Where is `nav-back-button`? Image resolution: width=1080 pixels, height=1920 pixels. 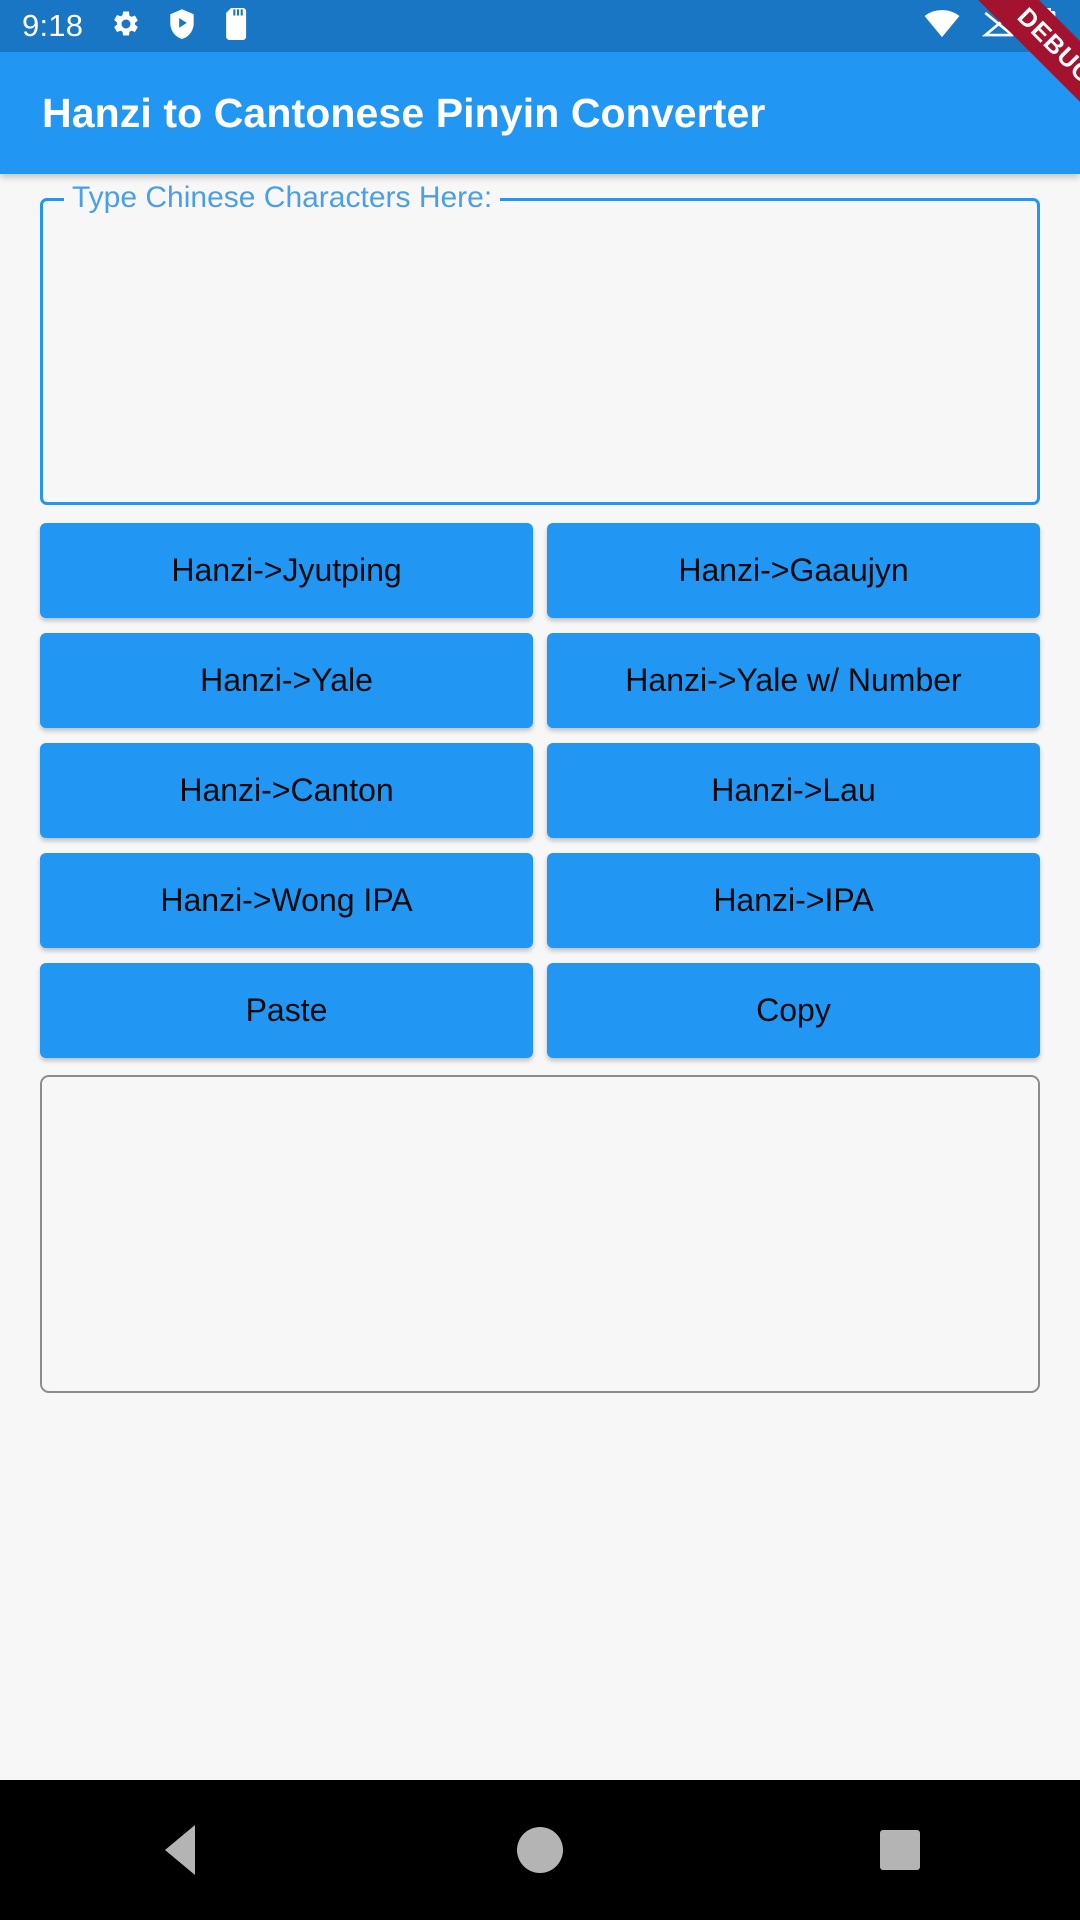
nav-back-button is located at coordinates (180, 1850).